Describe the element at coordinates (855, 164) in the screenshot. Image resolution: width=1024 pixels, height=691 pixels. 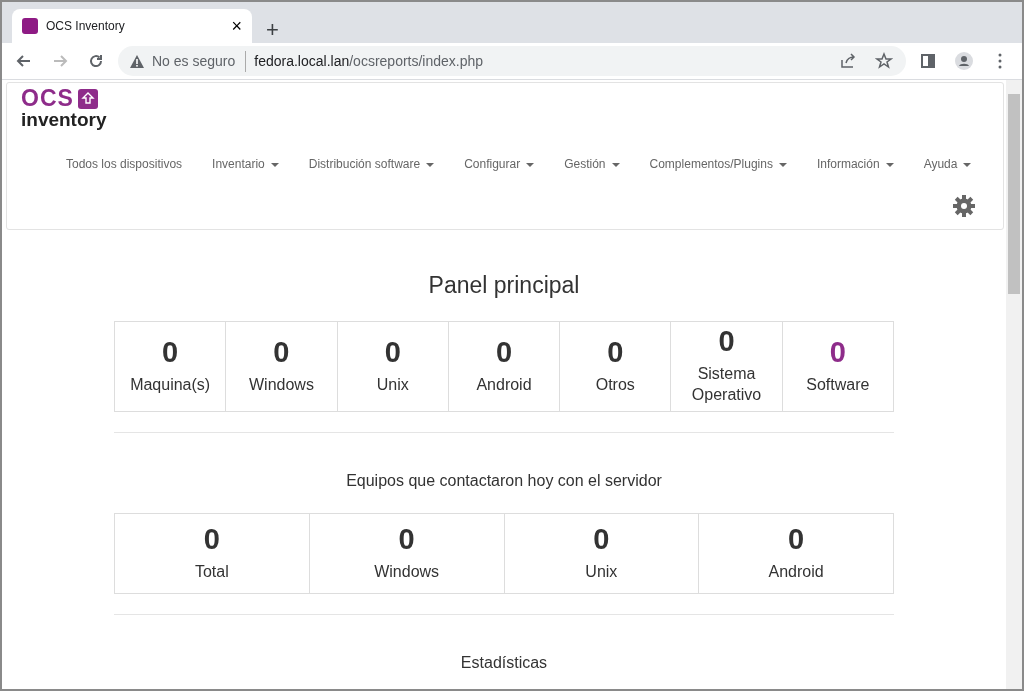
I see `nav-link: Información` at that location.